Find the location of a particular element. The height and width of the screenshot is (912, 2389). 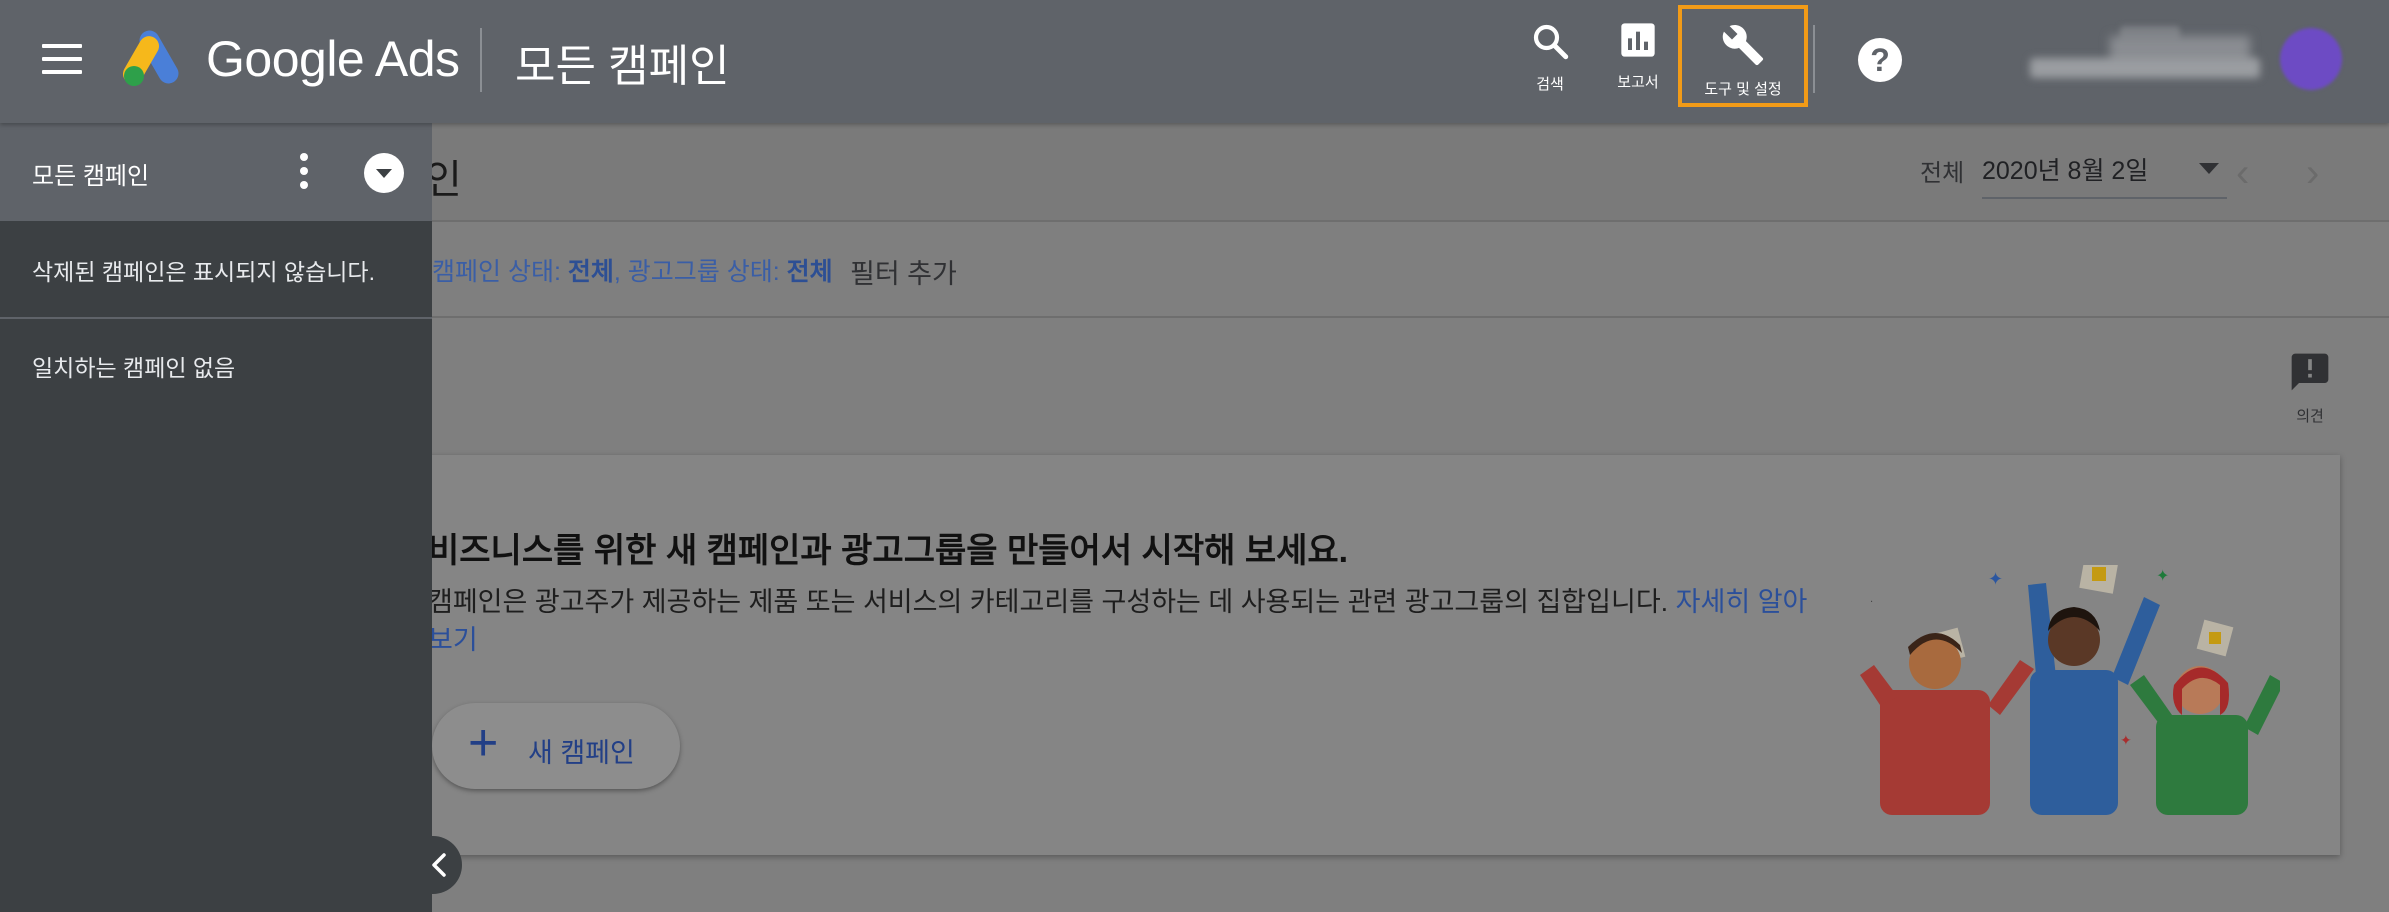

search-button: 검색 is located at coordinates (1550, 57).